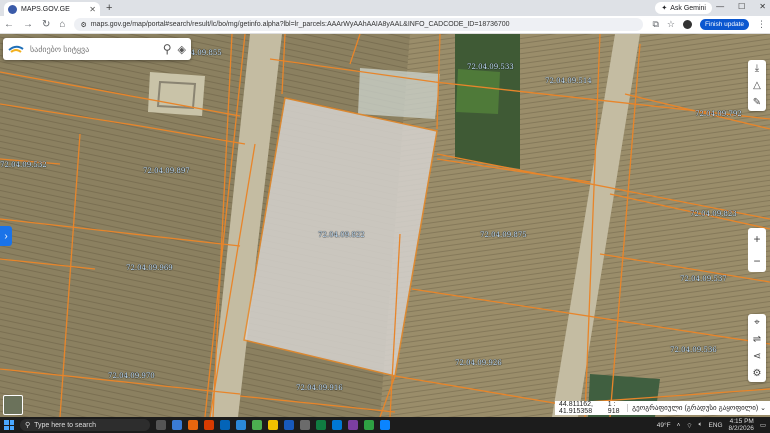 Image resolution: width=770 pixels, height=433 pixels. I want to click on profile-avatar, so click(687, 24).